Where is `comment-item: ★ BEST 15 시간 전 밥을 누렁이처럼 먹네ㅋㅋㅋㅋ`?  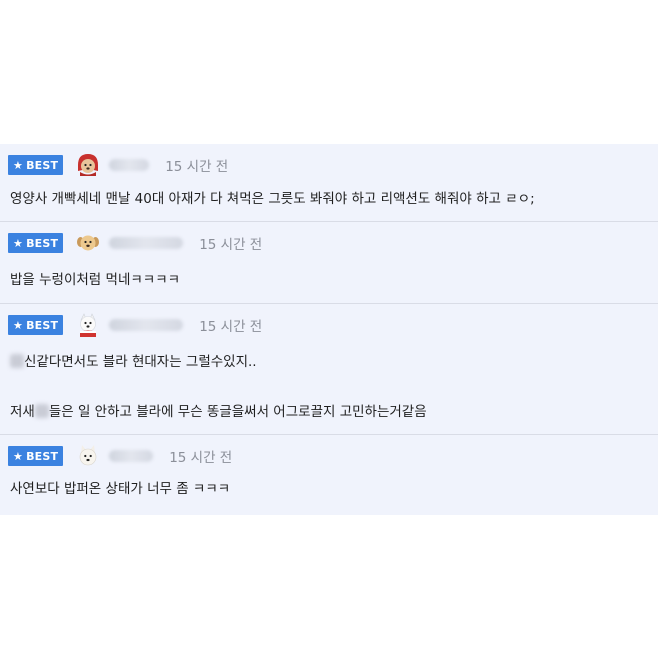 comment-item: ★ BEST 15 시간 전 밥을 누렁이처럼 먹네ㅋㅋㅋㅋ is located at coordinates (329, 263).